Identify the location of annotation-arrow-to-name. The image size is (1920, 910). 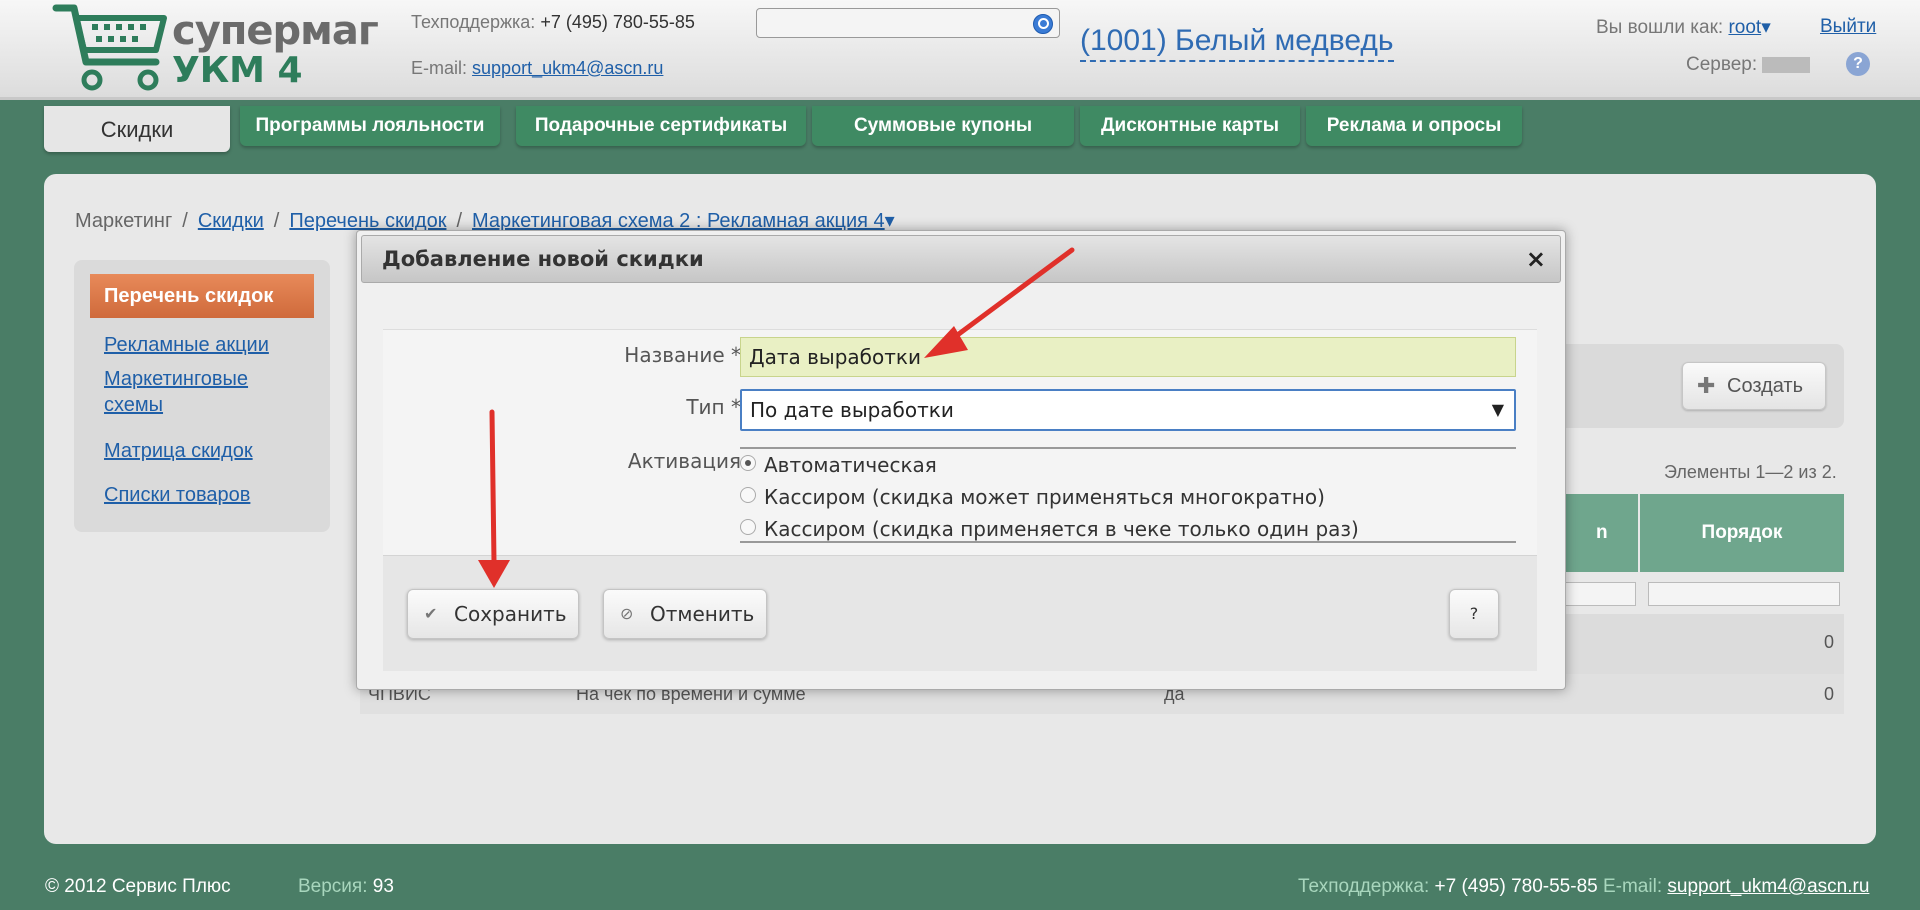
(999, 302).